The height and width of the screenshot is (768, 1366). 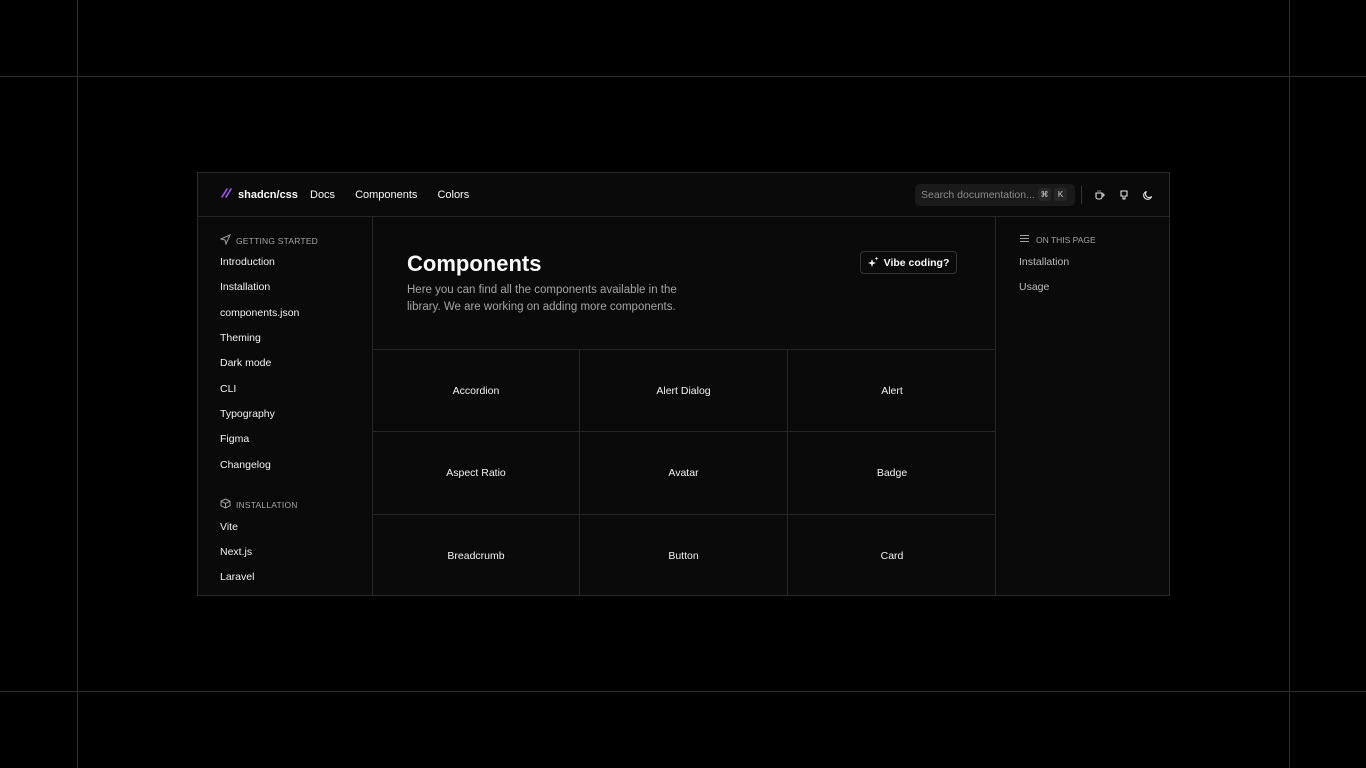 What do you see at coordinates (226, 195) in the screenshot?
I see `logo-icon` at bounding box center [226, 195].